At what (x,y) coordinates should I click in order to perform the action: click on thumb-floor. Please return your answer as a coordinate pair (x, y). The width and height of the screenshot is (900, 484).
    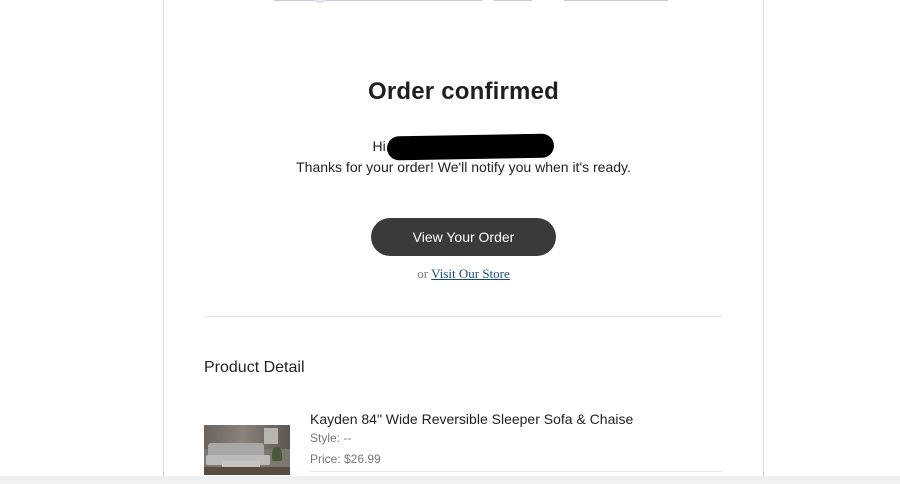
    Looking at the image, I should click on (247, 471).